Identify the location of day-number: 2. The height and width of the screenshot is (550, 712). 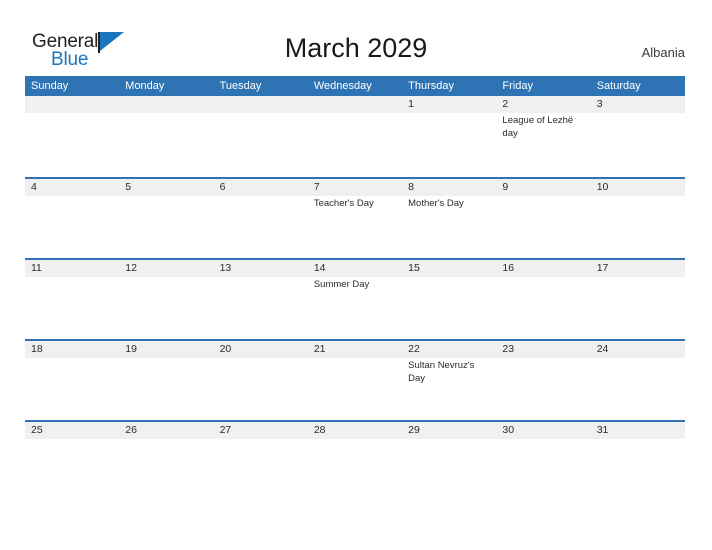
(543, 104).